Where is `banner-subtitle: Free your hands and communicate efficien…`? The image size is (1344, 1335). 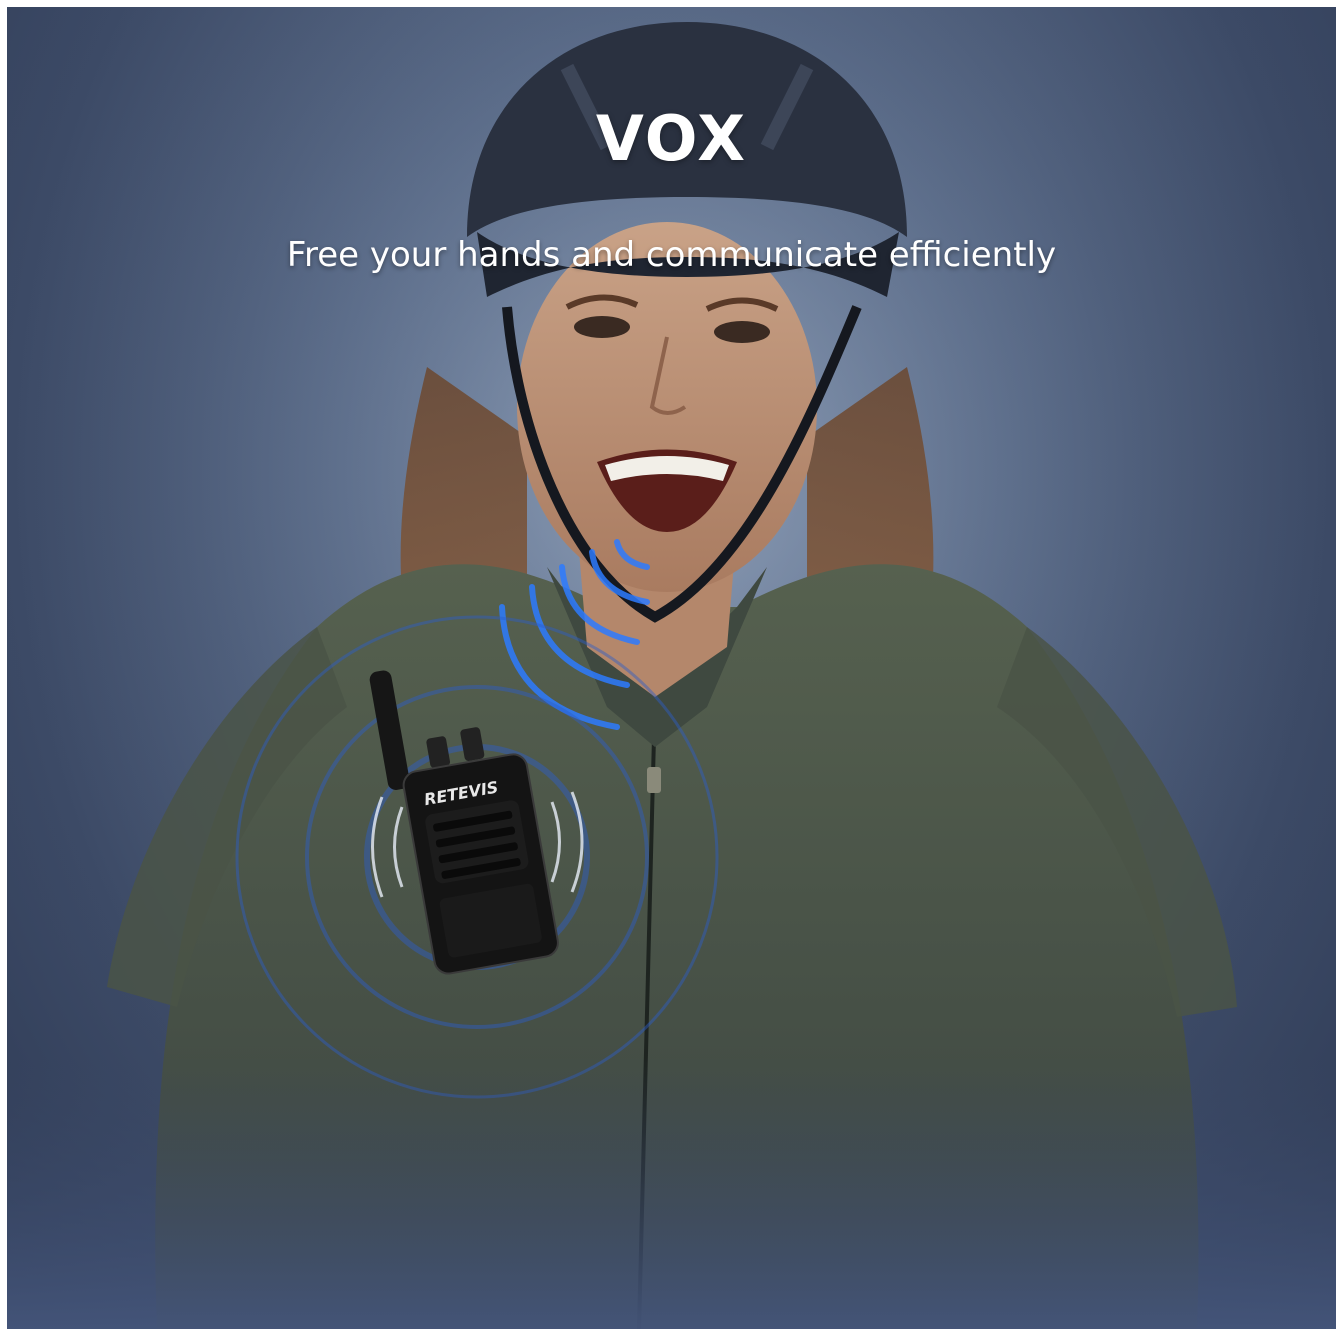 banner-subtitle: Free your hands and communicate efficien… is located at coordinates (671, 255).